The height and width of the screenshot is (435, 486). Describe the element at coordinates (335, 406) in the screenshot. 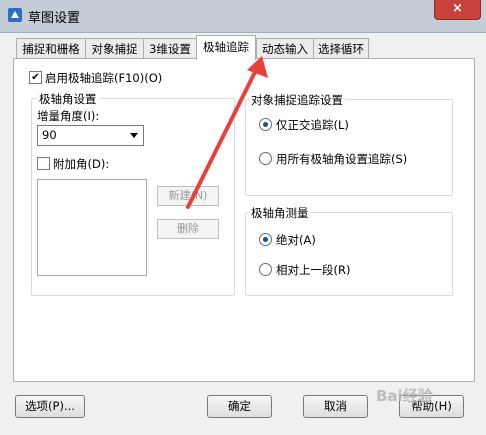

I see `cancel-button: 取消` at that location.